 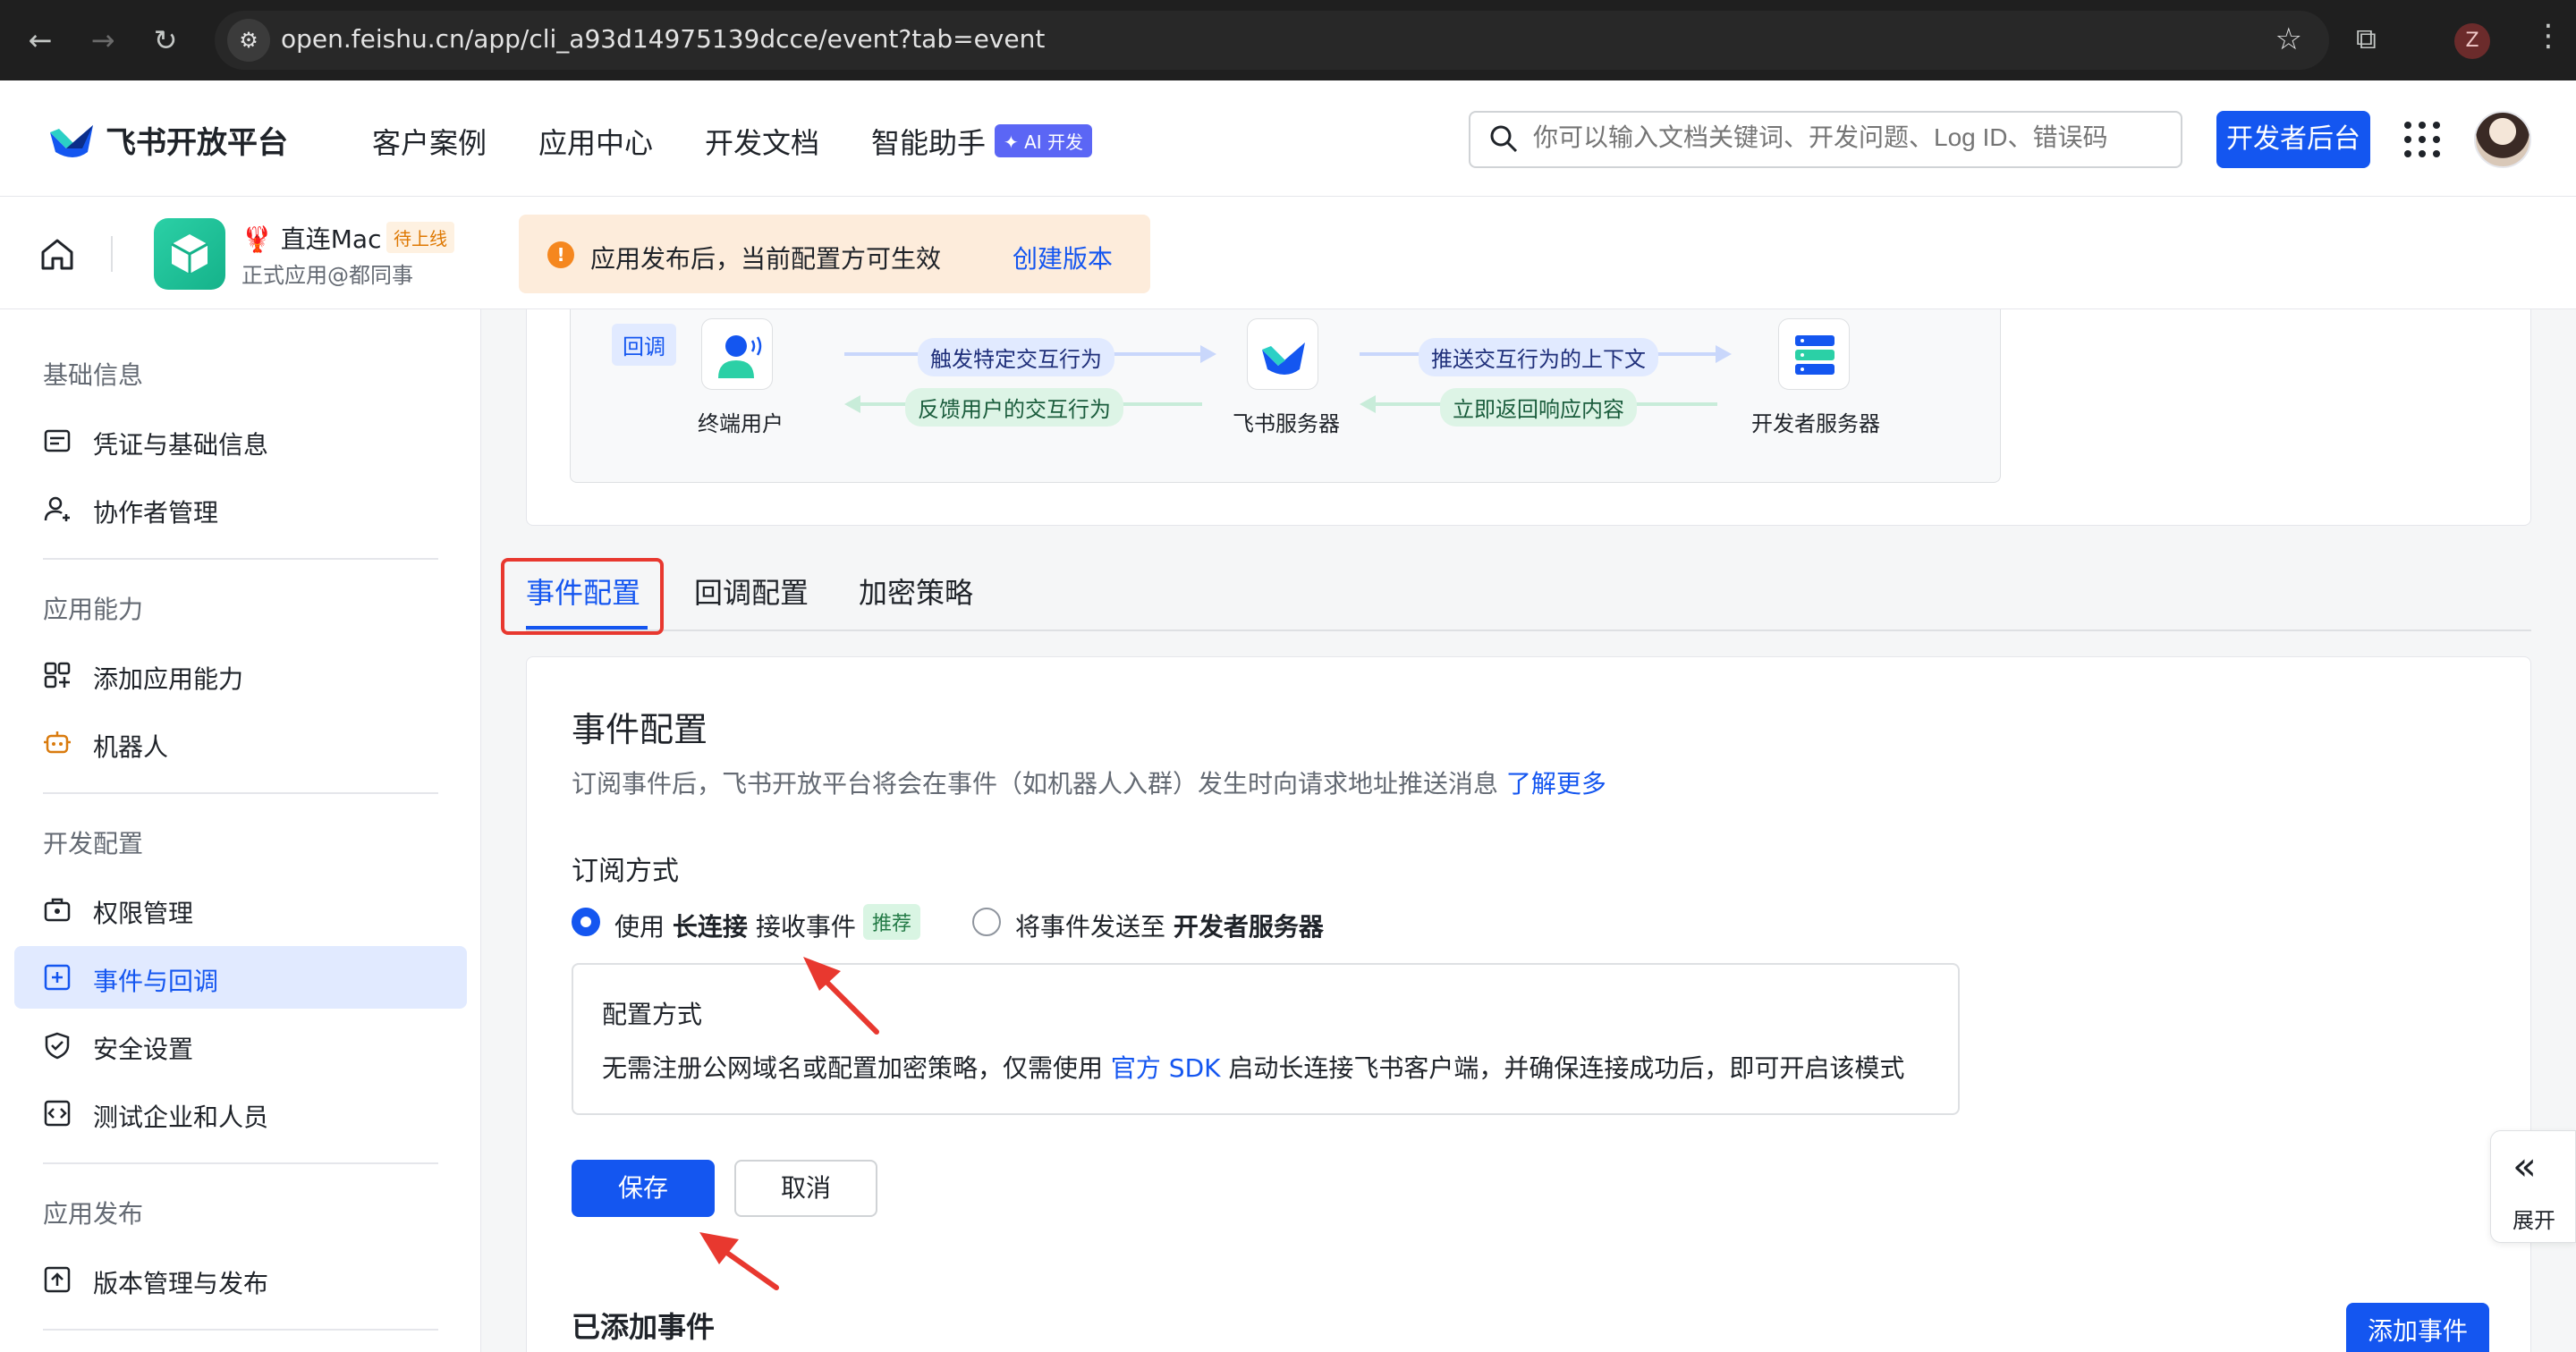 What do you see at coordinates (2375, 41) in the screenshot?
I see `extensions-icon: ⧉` at bounding box center [2375, 41].